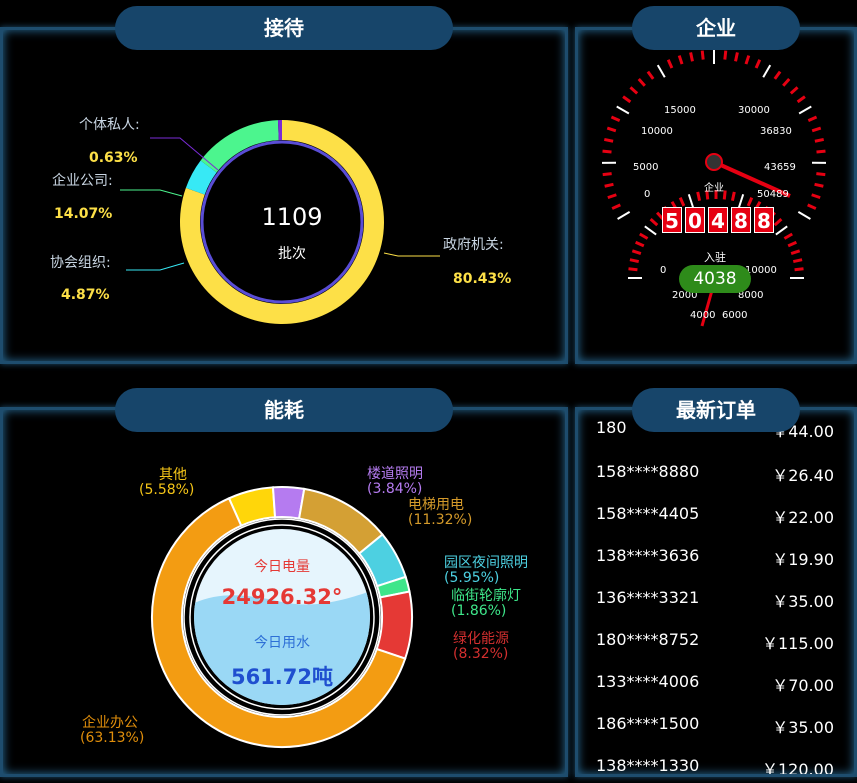 This screenshot has height=783, width=857. I want to click on pct-night-light: (5.95%), so click(472, 578).